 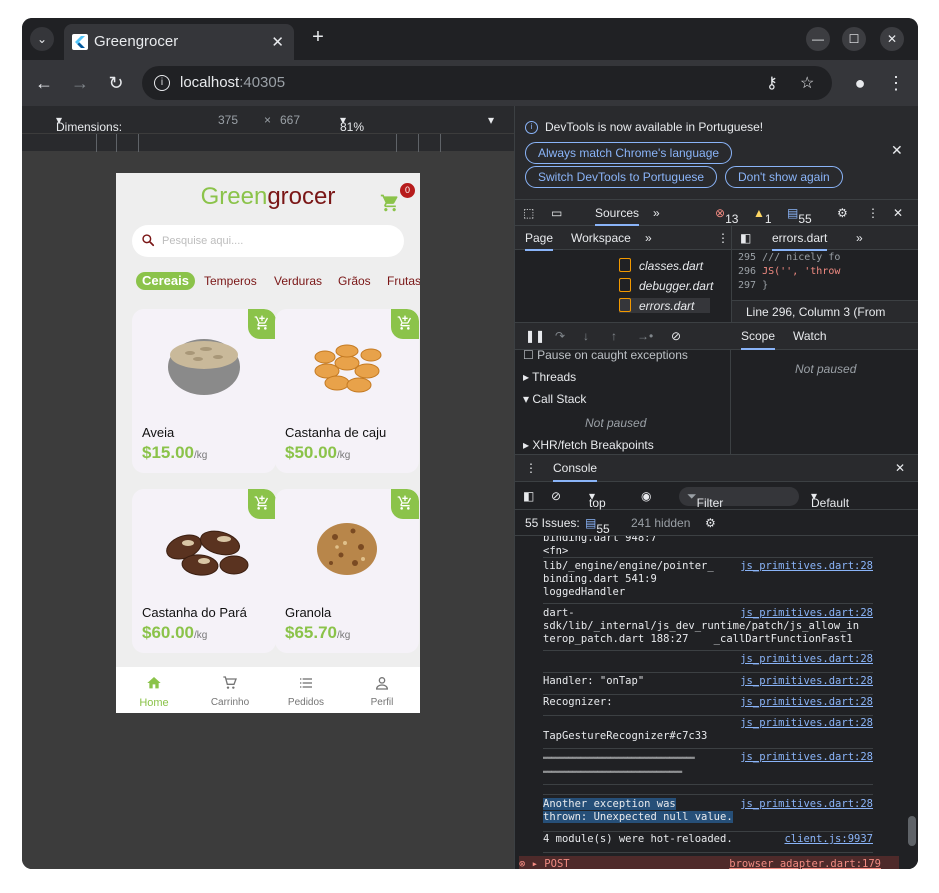 I want to click on section-call-stack: ▾ Call Stack, so click(x=554, y=399).